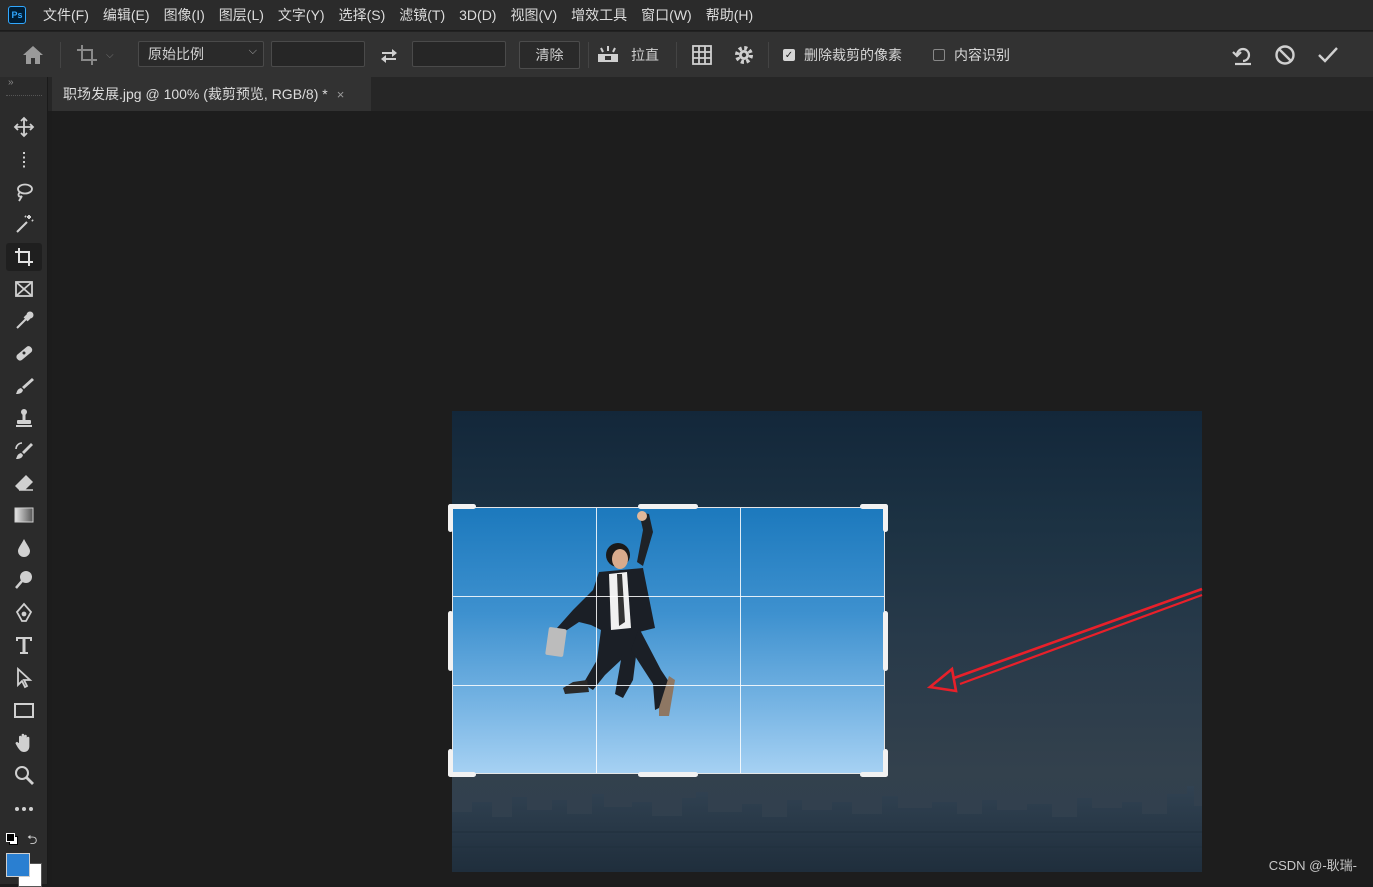 The width and height of the screenshot is (1373, 887). What do you see at coordinates (599, 15) in the screenshot?
I see `menu-plugins: 增效工具` at bounding box center [599, 15].